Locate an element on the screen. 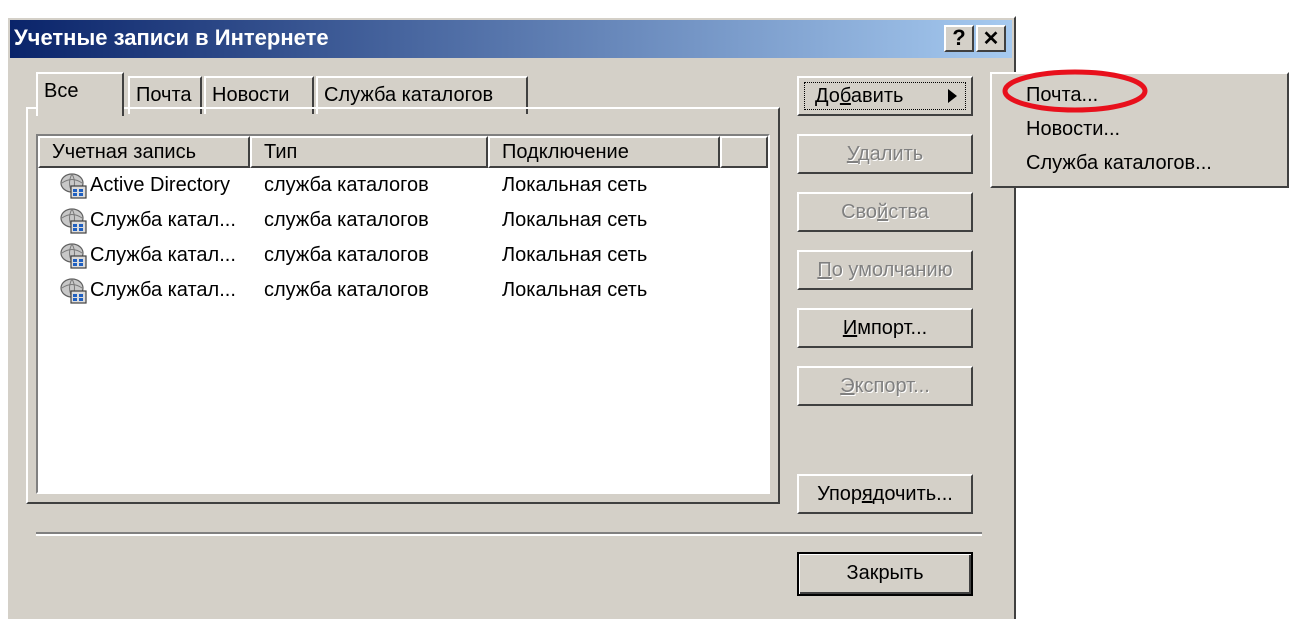 The width and height of the screenshot is (1289, 619). submenu-arrow-icon is located at coordinates (952, 96).